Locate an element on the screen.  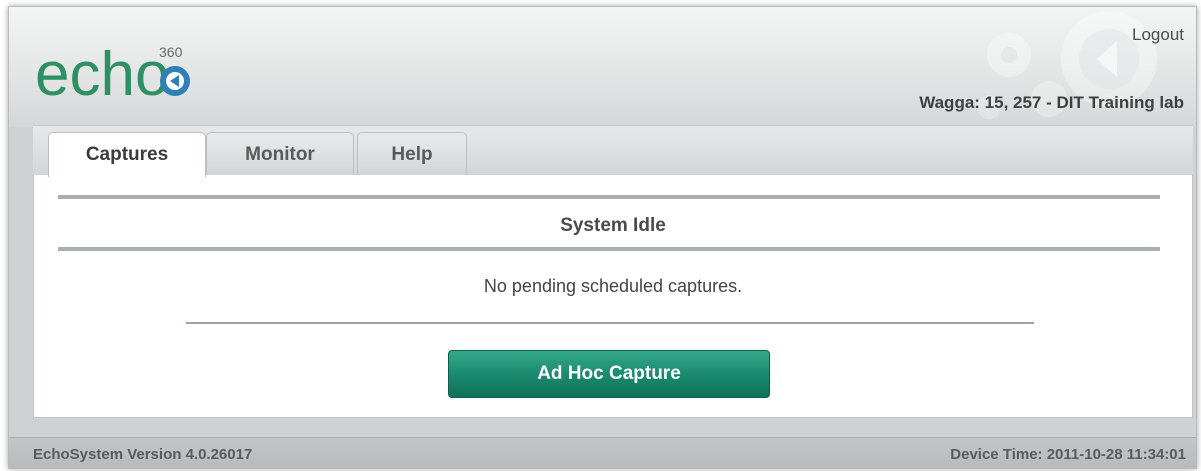
tab-monitor: Monitor is located at coordinates (280, 154).